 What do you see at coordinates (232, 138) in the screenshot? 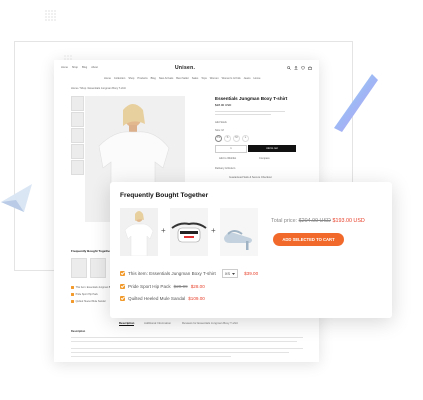
I see `size-options: XS S M L` at bounding box center [232, 138].